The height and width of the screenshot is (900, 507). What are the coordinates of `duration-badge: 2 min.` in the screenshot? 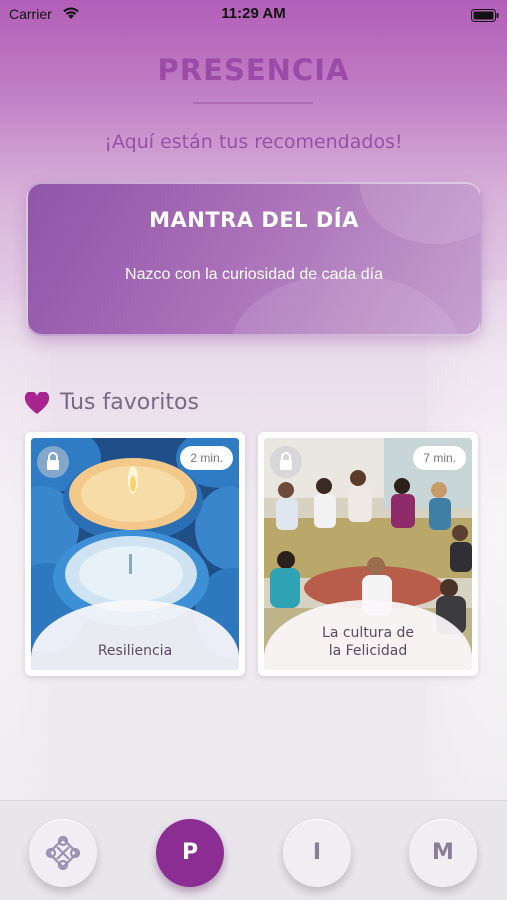 It's located at (206, 458).